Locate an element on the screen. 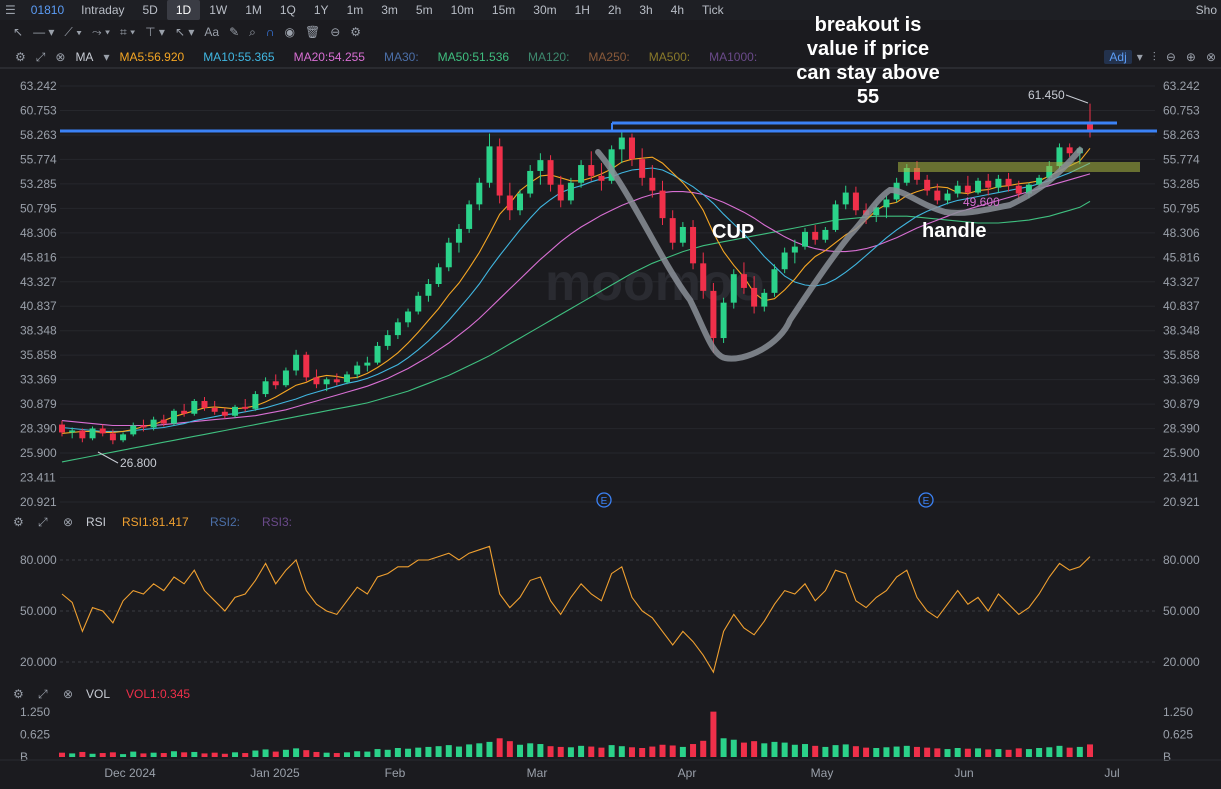  vol-label: VOL is located at coordinates (98, 694).